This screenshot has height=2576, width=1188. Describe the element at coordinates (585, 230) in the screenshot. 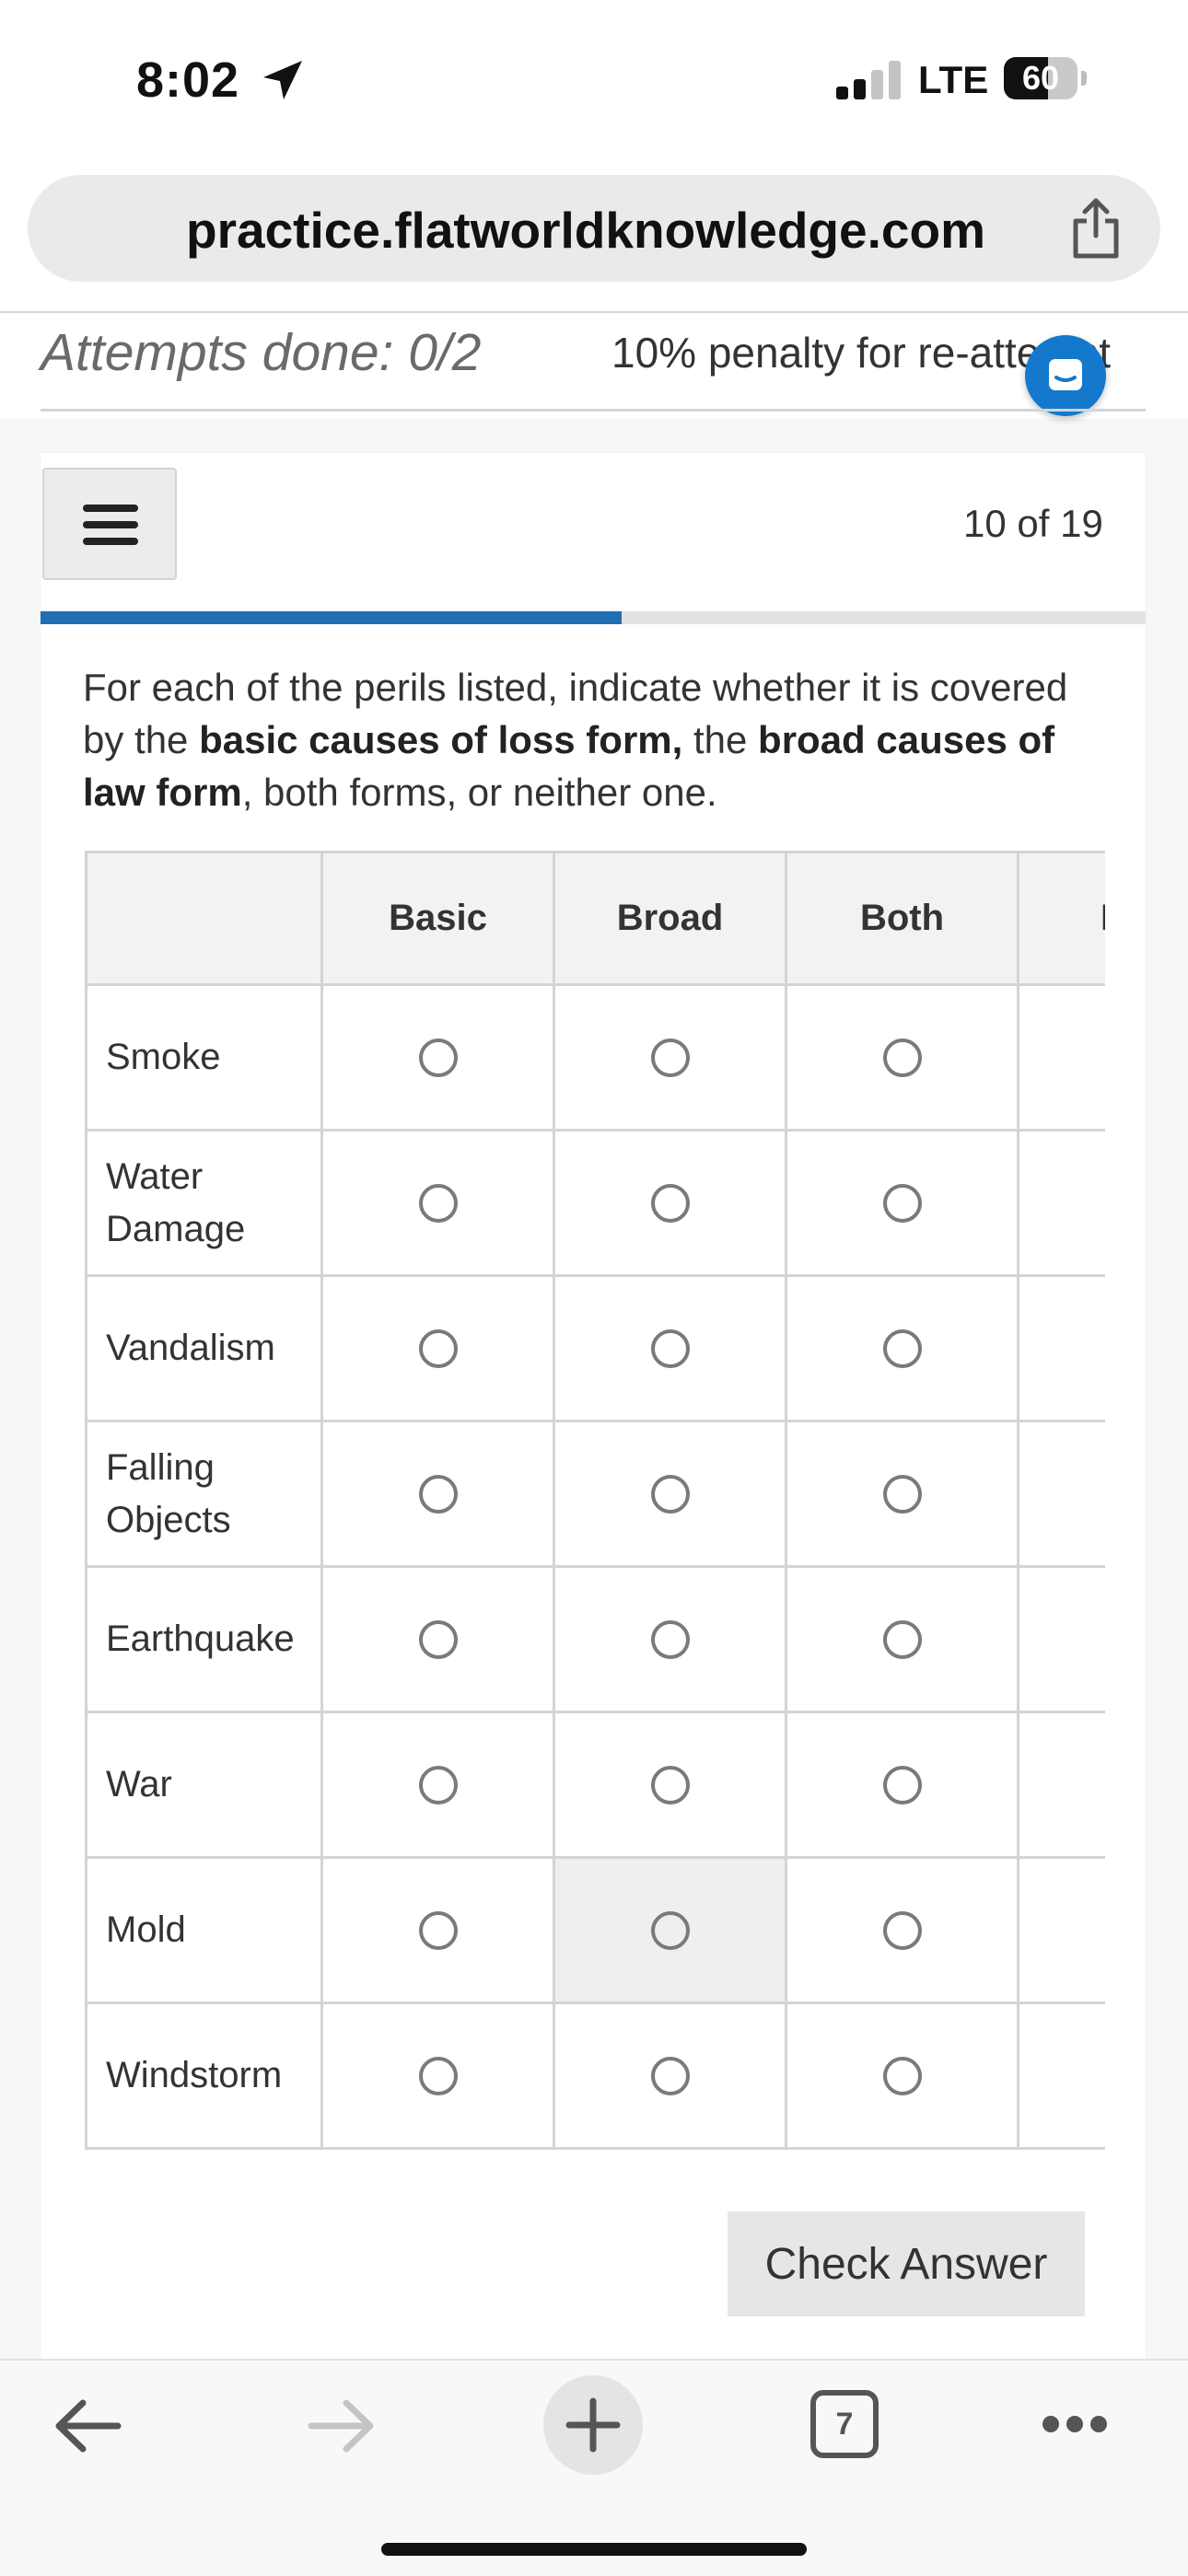

I see `url-text: practice.flatworldknowledge.com` at that location.